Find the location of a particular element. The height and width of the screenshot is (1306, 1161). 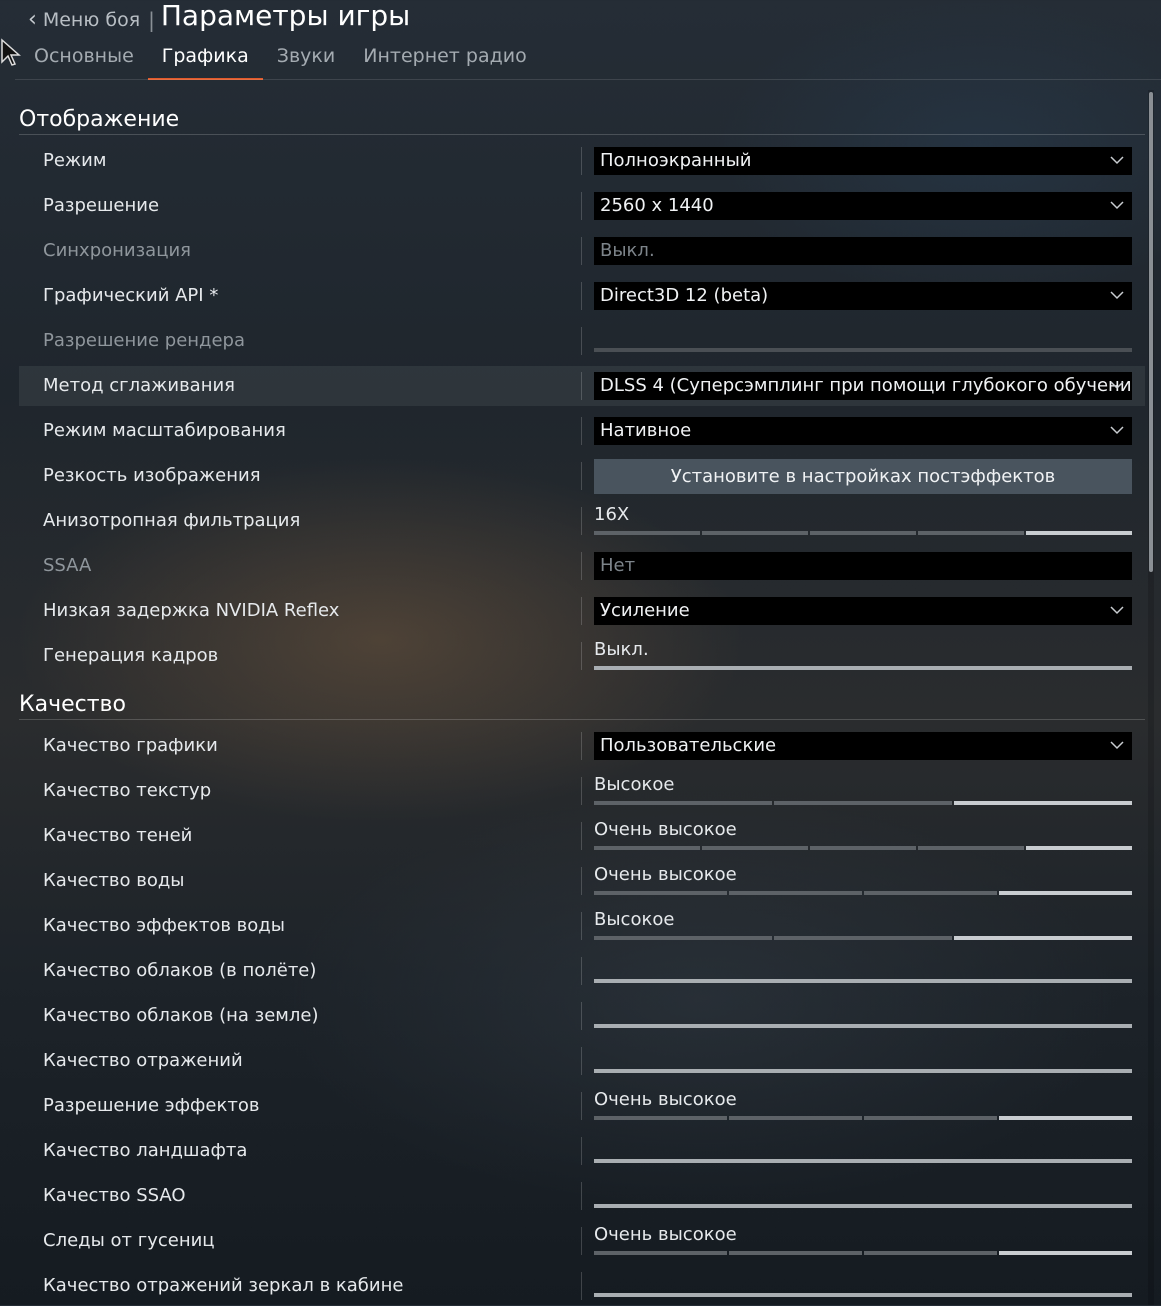

tab-internet-radio: Интернет радио is located at coordinates (445, 60).